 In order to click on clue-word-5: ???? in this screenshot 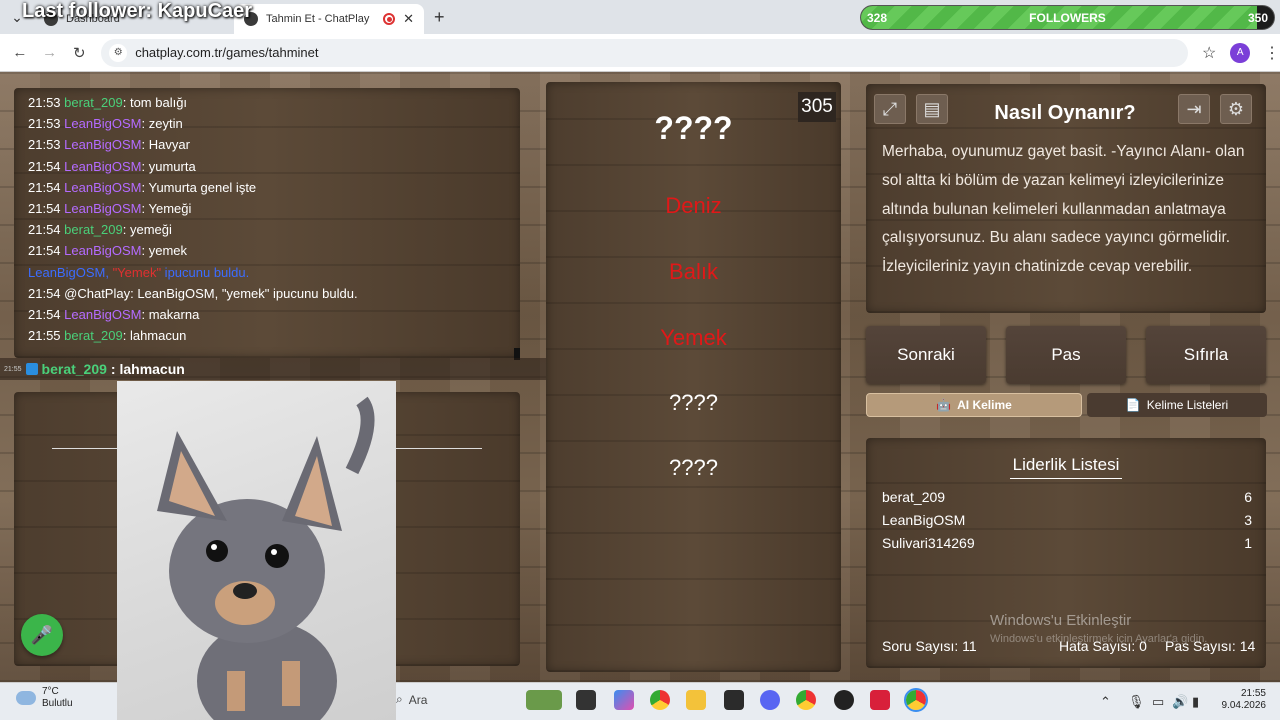, I will do `click(693, 467)`.